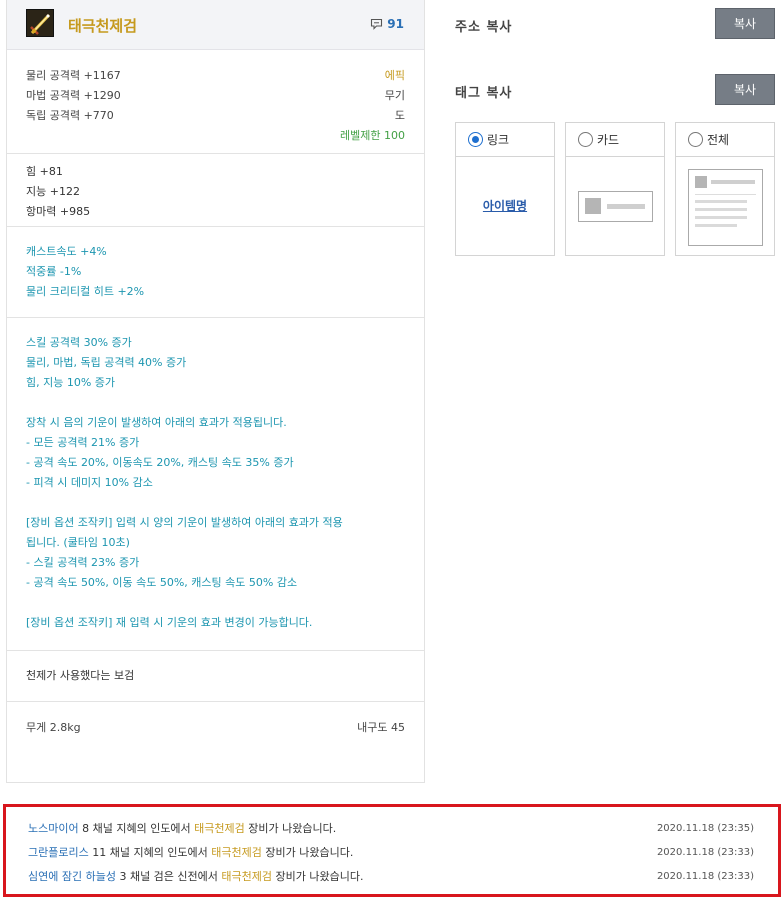 This screenshot has height=898, width=783. I want to click on address-copy-row: 주소 복사 복사, so click(615, 24).